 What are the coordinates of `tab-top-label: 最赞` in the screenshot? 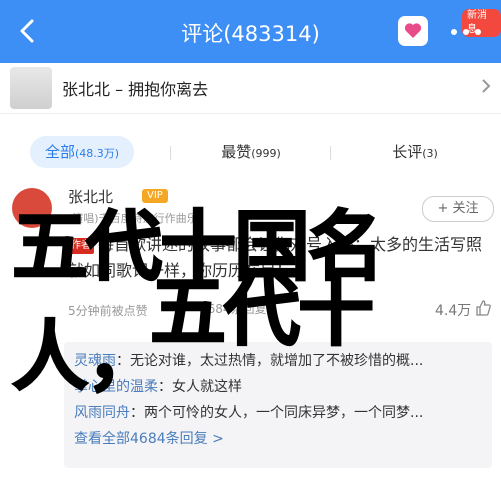 It's located at (236, 152).